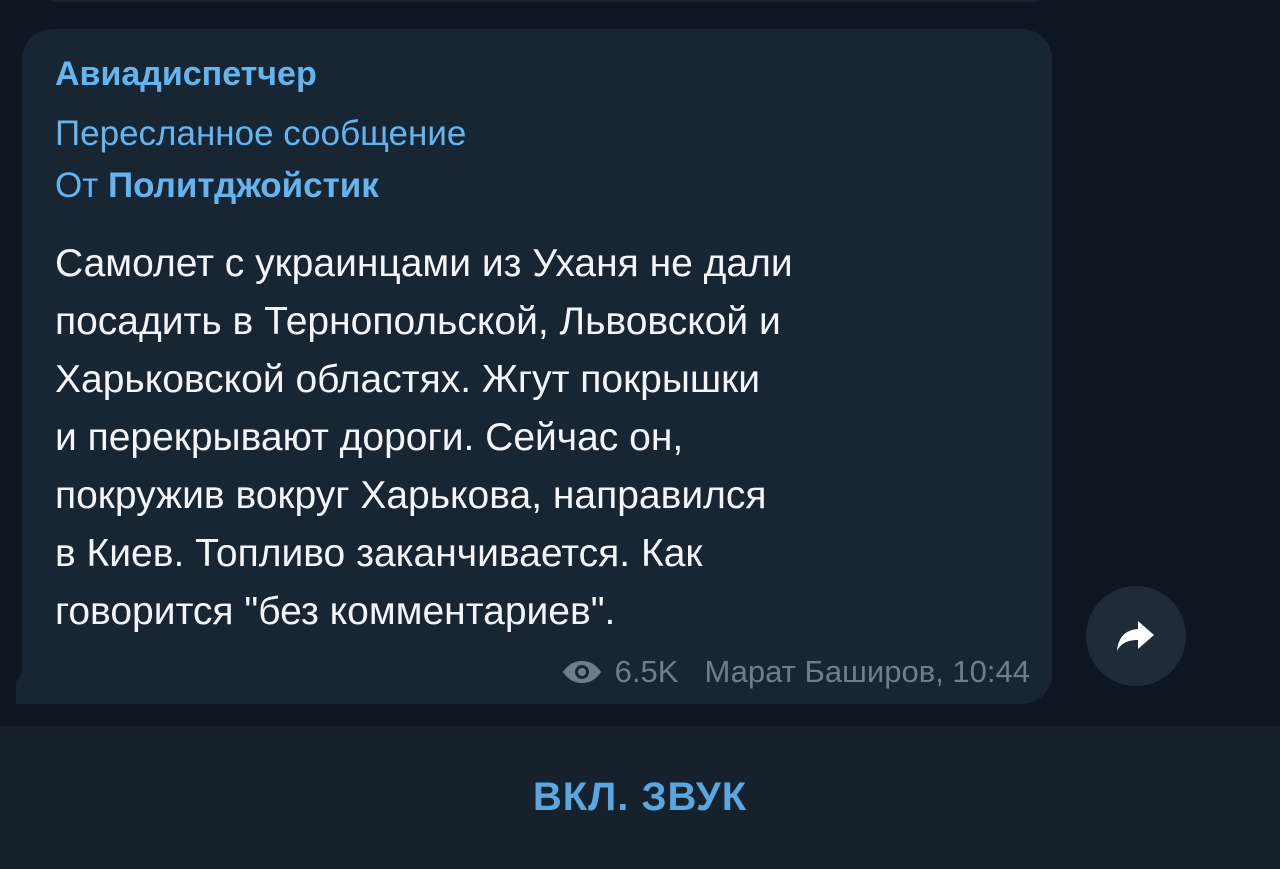 This screenshot has width=1280, height=869. I want to click on message-meta: 6.5K Марат Баширов, 10:44, so click(795, 672).